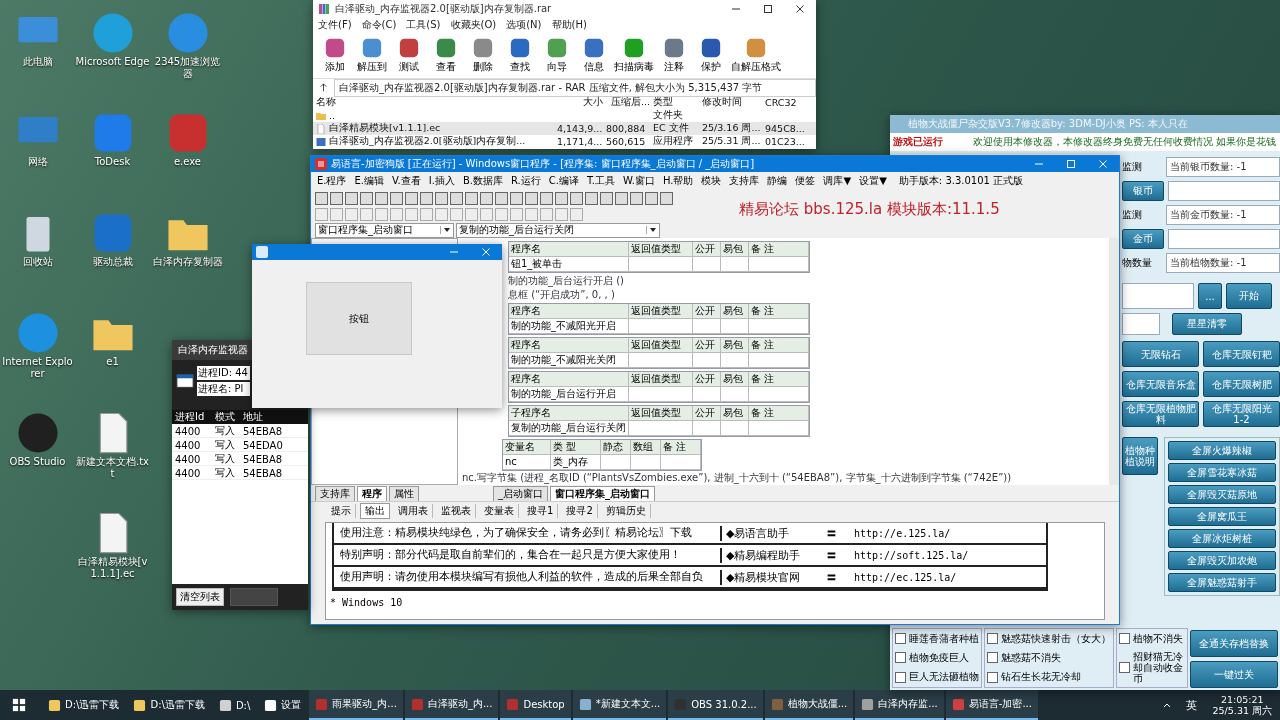 This screenshot has height=720, width=1280. What do you see at coordinates (1141, 324) in the screenshot?
I see `input-field` at bounding box center [1141, 324].